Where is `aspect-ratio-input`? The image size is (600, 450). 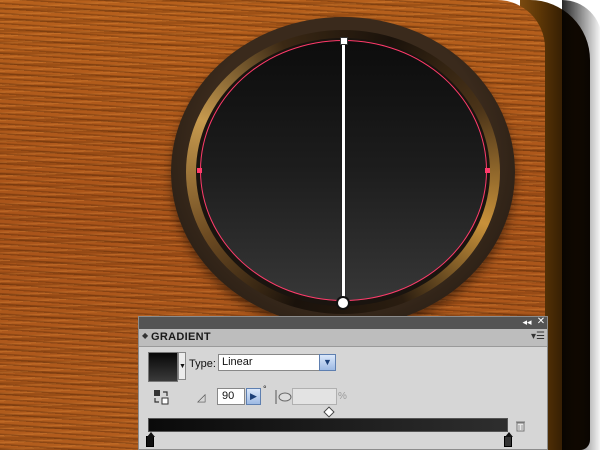
aspect-ratio-input is located at coordinates (314, 396).